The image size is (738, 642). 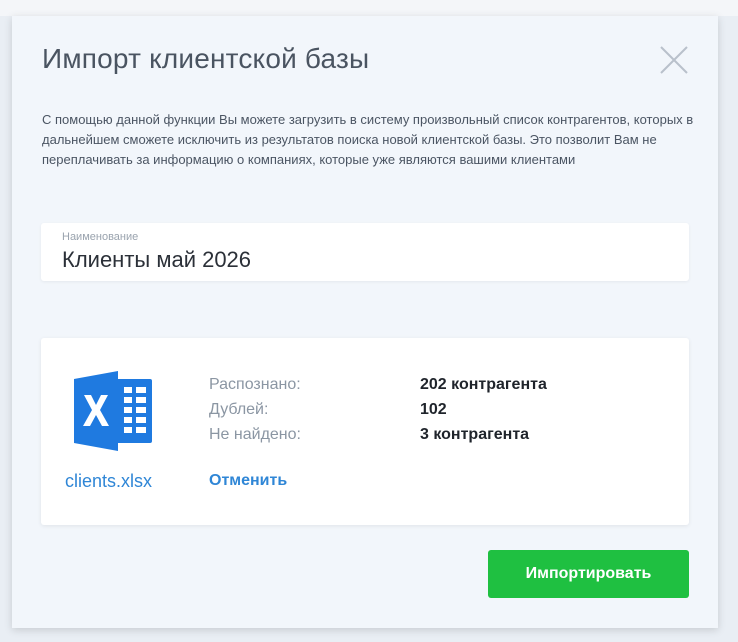 What do you see at coordinates (113, 411) in the screenshot?
I see `excel-file-icon` at bounding box center [113, 411].